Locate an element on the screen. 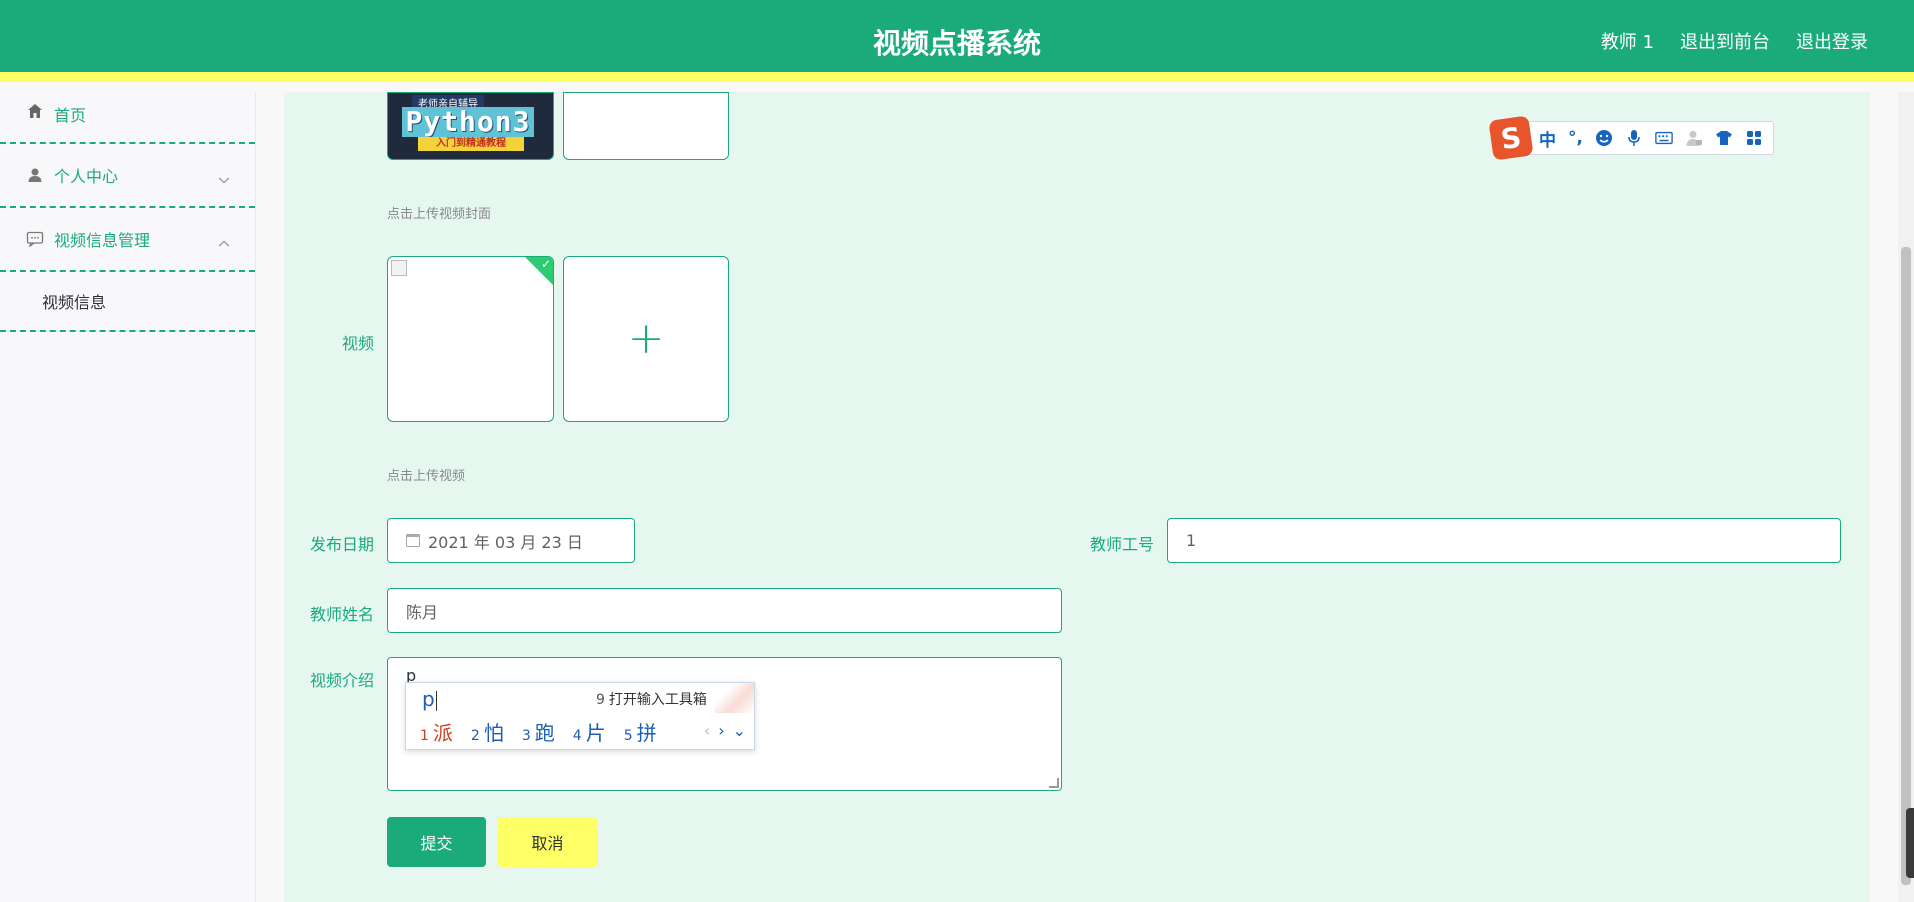  publish-date-label: 发布日期 is located at coordinates (341, 544).